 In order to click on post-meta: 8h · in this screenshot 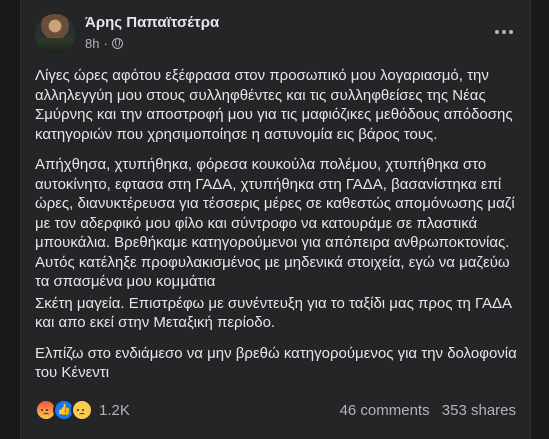, I will do `click(104, 43)`.